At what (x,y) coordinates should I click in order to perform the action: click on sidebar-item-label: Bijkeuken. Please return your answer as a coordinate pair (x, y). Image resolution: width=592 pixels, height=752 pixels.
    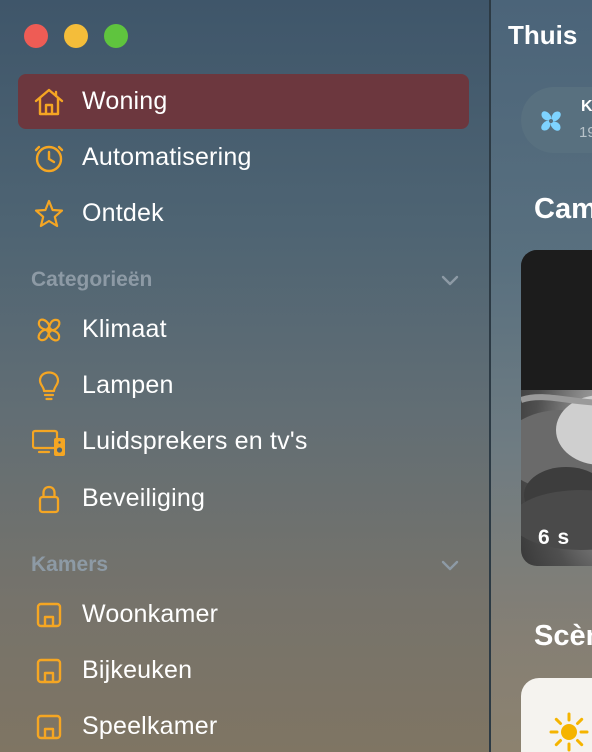
    Looking at the image, I should click on (137, 670).